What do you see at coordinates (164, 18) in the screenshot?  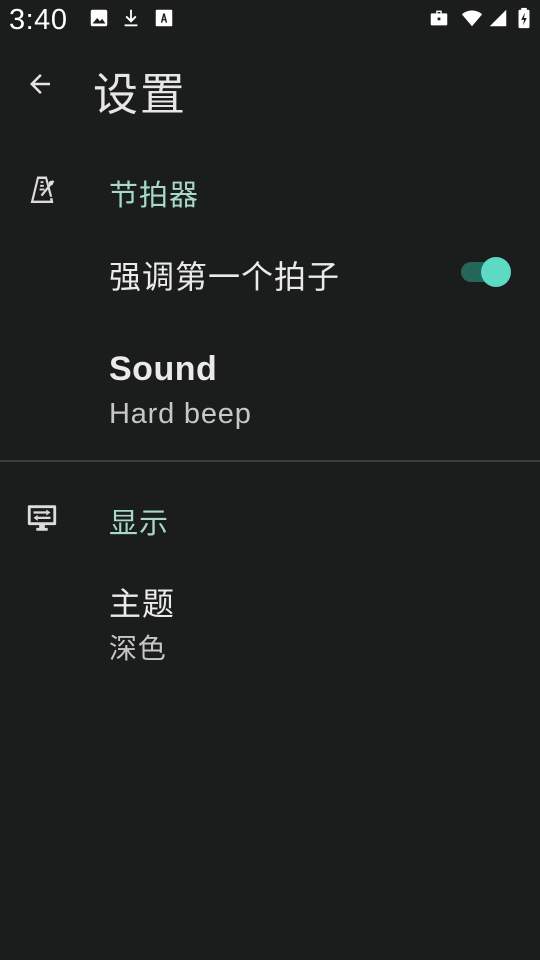 I see `text-input-icon` at bounding box center [164, 18].